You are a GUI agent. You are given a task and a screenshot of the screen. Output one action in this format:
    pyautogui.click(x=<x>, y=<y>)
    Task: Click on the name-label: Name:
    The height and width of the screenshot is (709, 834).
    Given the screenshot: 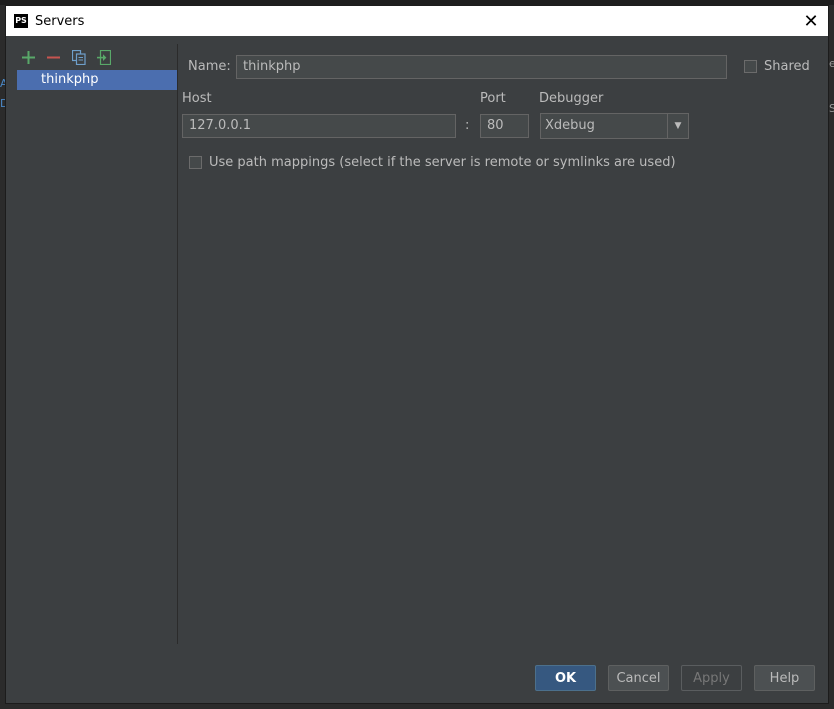 What is the action you would take?
    pyautogui.click(x=209, y=66)
    